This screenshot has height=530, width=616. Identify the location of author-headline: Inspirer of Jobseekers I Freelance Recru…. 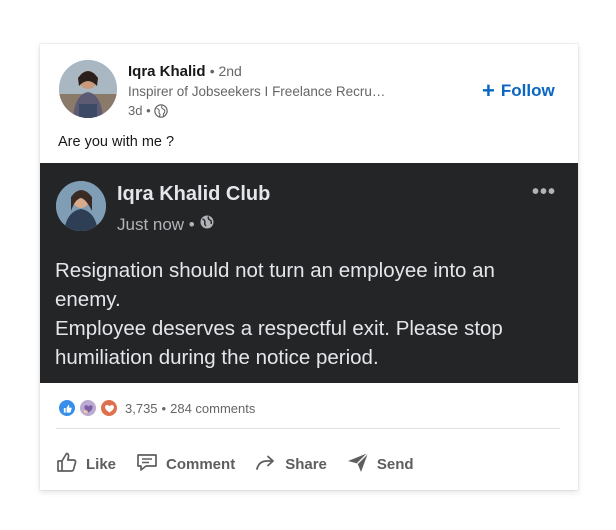
(258, 91).